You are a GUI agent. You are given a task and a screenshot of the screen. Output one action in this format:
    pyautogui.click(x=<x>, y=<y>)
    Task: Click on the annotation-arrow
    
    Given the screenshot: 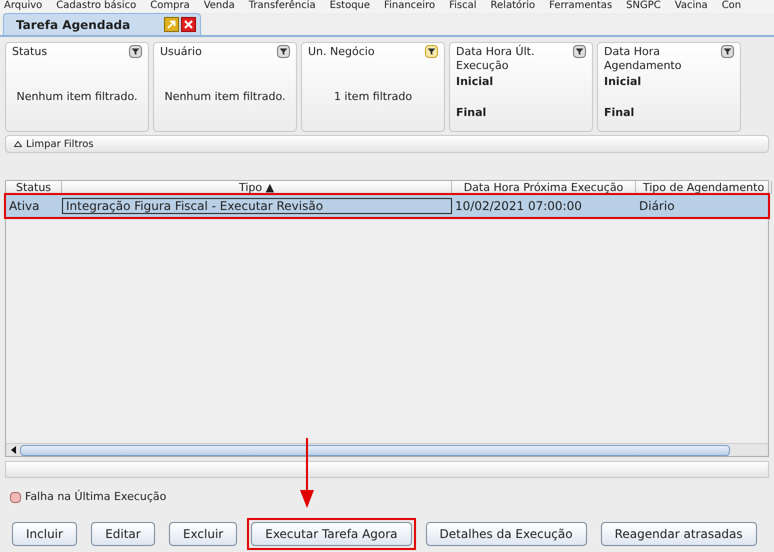 What is the action you would take?
    pyautogui.click(x=307, y=473)
    